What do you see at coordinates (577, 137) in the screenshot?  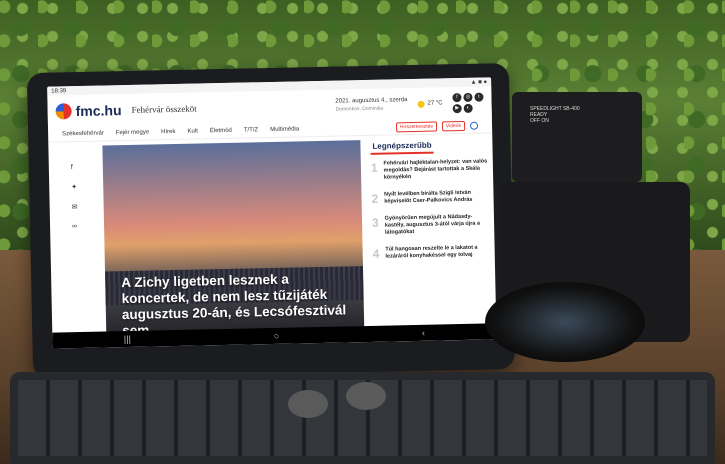 I see `speedlight-flash: SPEEDLIGHT SB-400 READY OFF ON` at bounding box center [577, 137].